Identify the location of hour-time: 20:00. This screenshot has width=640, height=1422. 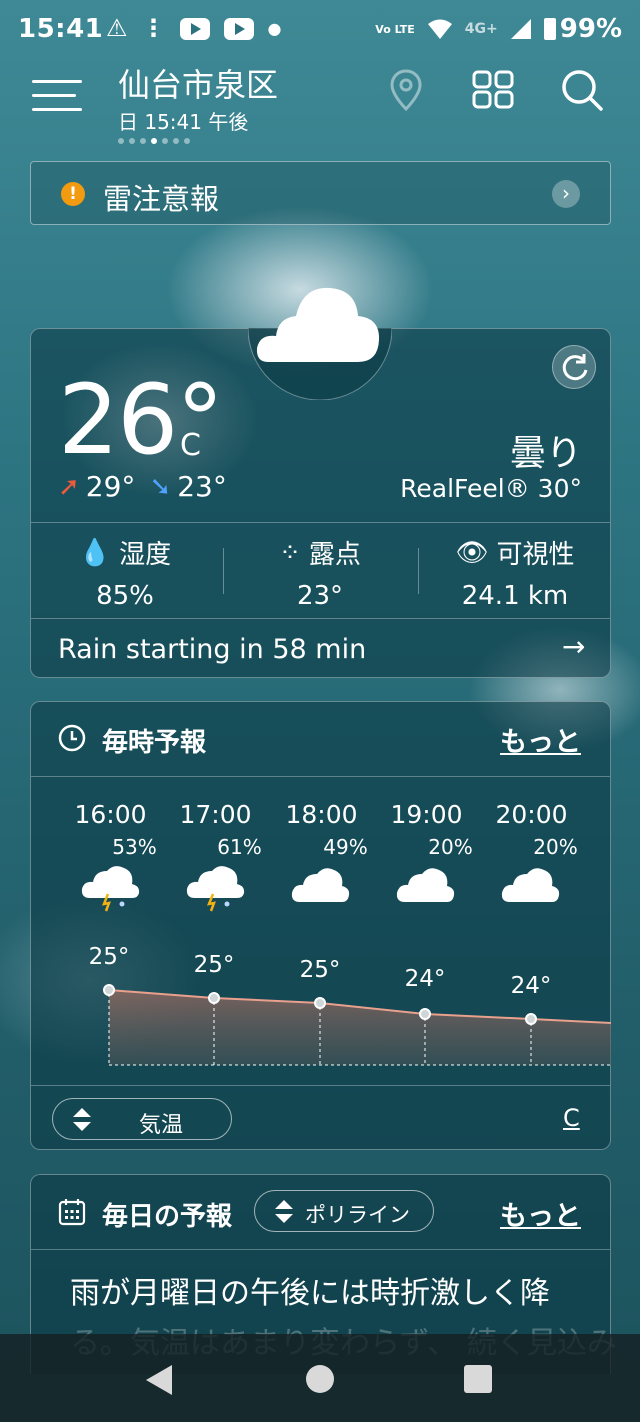
(531, 814).